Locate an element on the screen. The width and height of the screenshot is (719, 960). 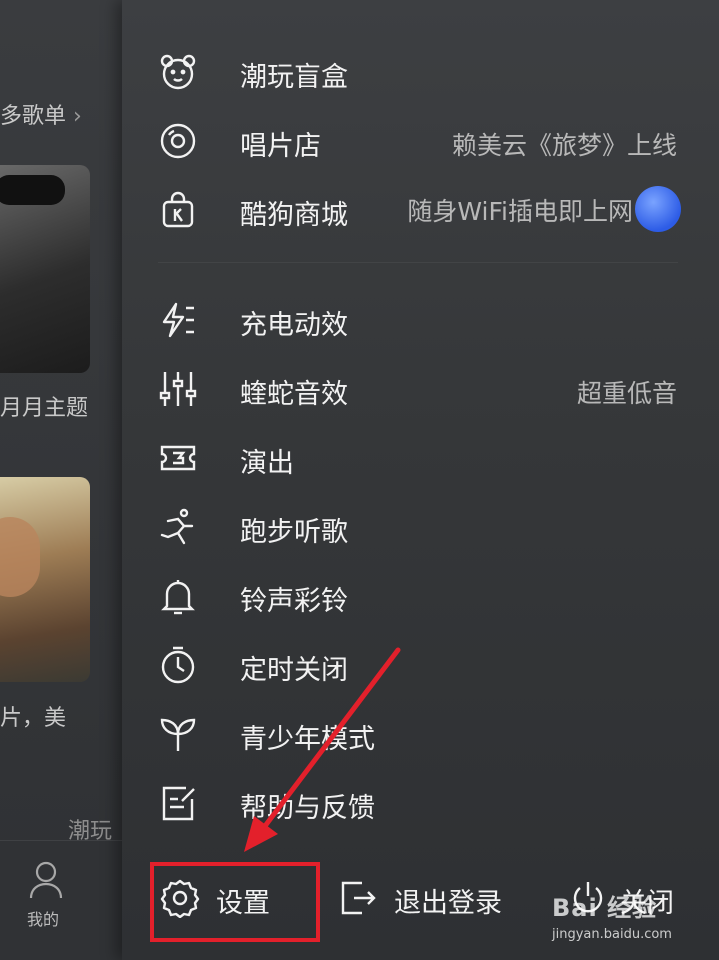
theme-card-caption: 月月主题 is located at coordinates (44, 408).